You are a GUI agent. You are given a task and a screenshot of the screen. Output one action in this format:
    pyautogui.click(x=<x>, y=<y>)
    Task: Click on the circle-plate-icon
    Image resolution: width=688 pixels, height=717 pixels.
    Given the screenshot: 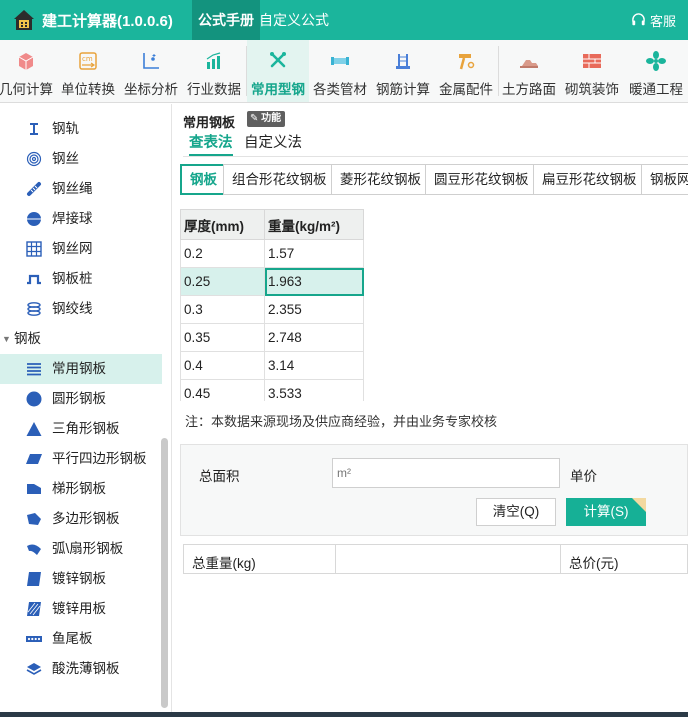 What is the action you would take?
    pyautogui.click(x=34, y=399)
    